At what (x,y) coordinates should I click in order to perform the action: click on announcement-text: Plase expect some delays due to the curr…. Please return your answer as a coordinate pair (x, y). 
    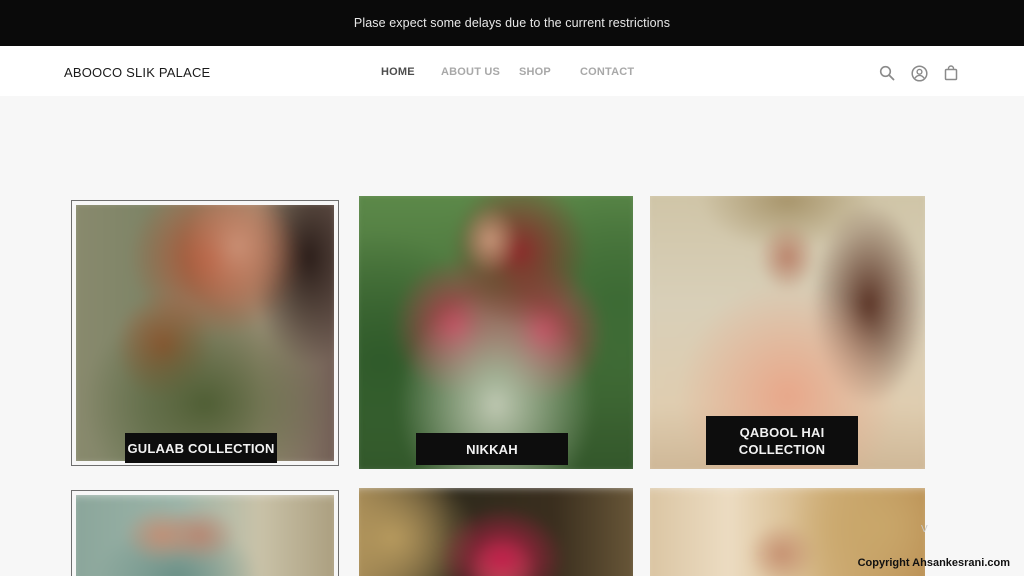
    Looking at the image, I should click on (512, 23).